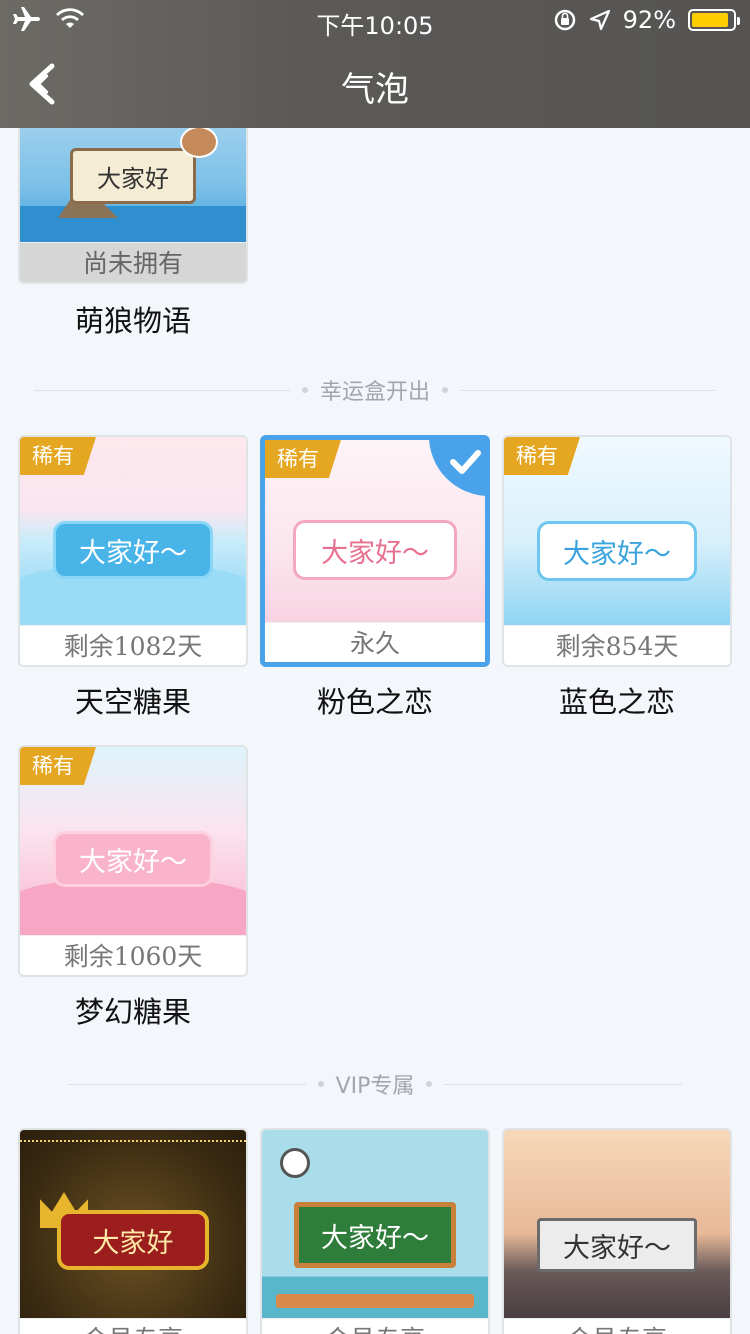  Describe the element at coordinates (132, 1012) in the screenshot. I see `item-name: 梦幻糖果` at that location.